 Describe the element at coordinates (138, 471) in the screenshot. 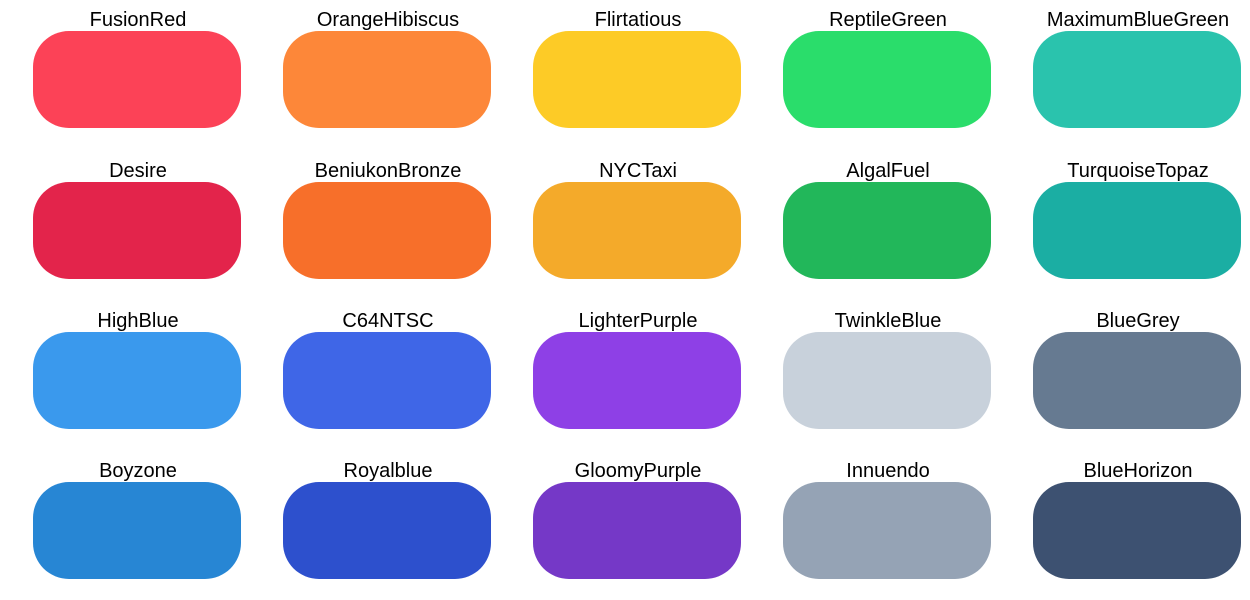

I see `swatch-label: Boyzone` at that location.